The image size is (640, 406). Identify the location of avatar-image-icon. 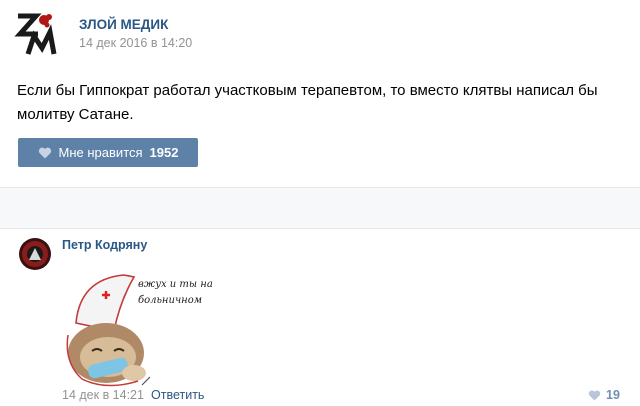
(35, 254).